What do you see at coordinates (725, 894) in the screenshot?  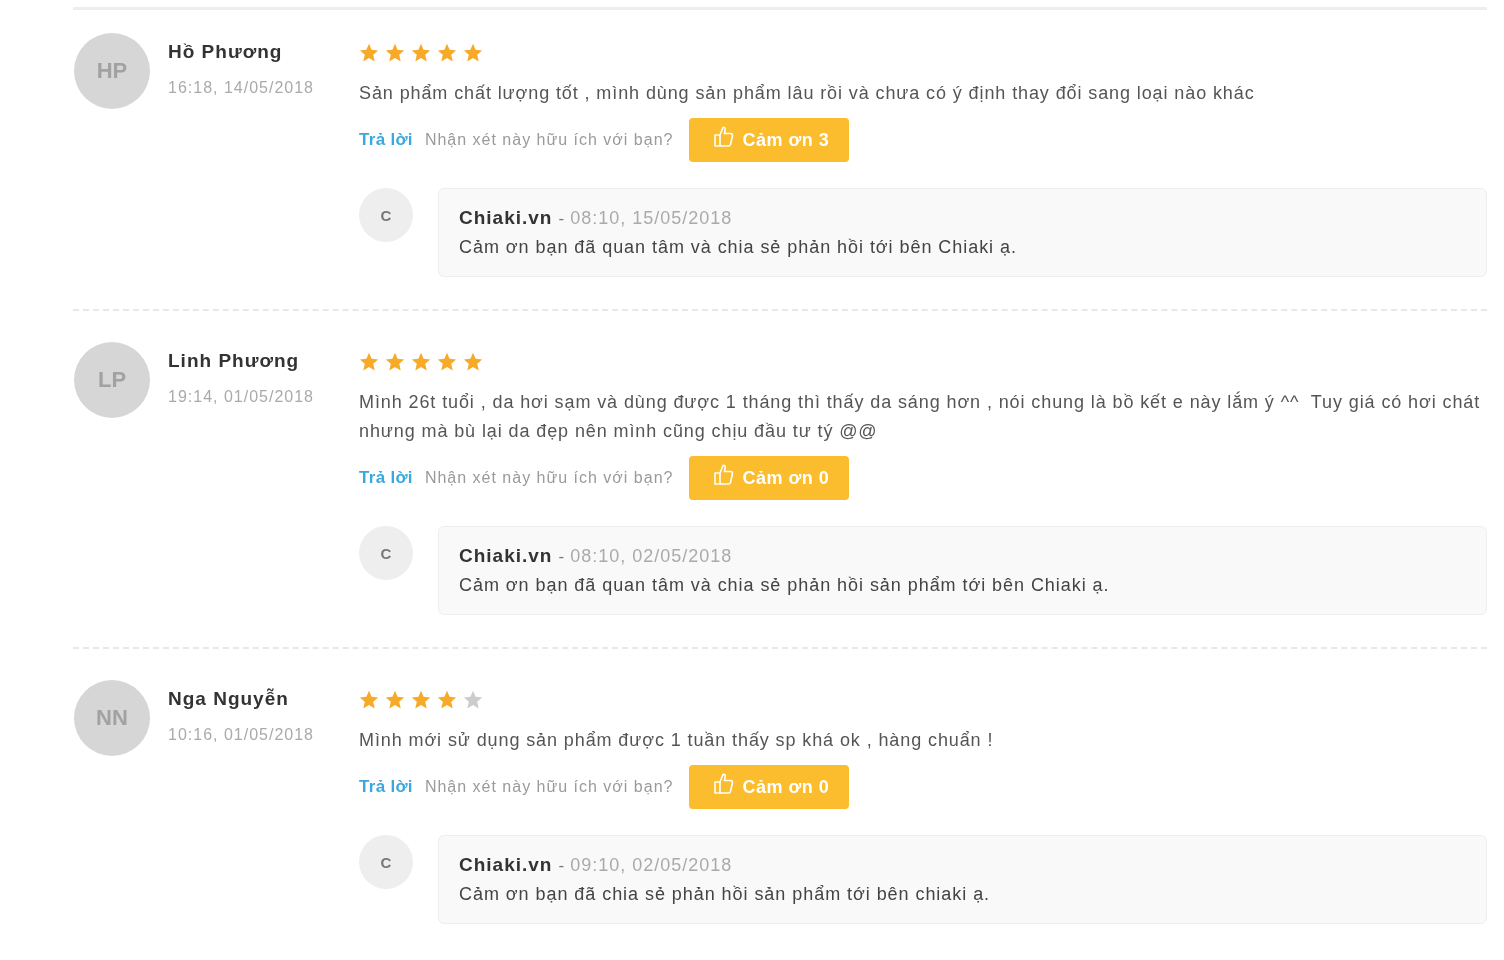 I see `reply-text: Cảm ơn bạn đã chia sẻ phản hồi sản phẩm tới bên chiaki ạ.` at bounding box center [725, 894].